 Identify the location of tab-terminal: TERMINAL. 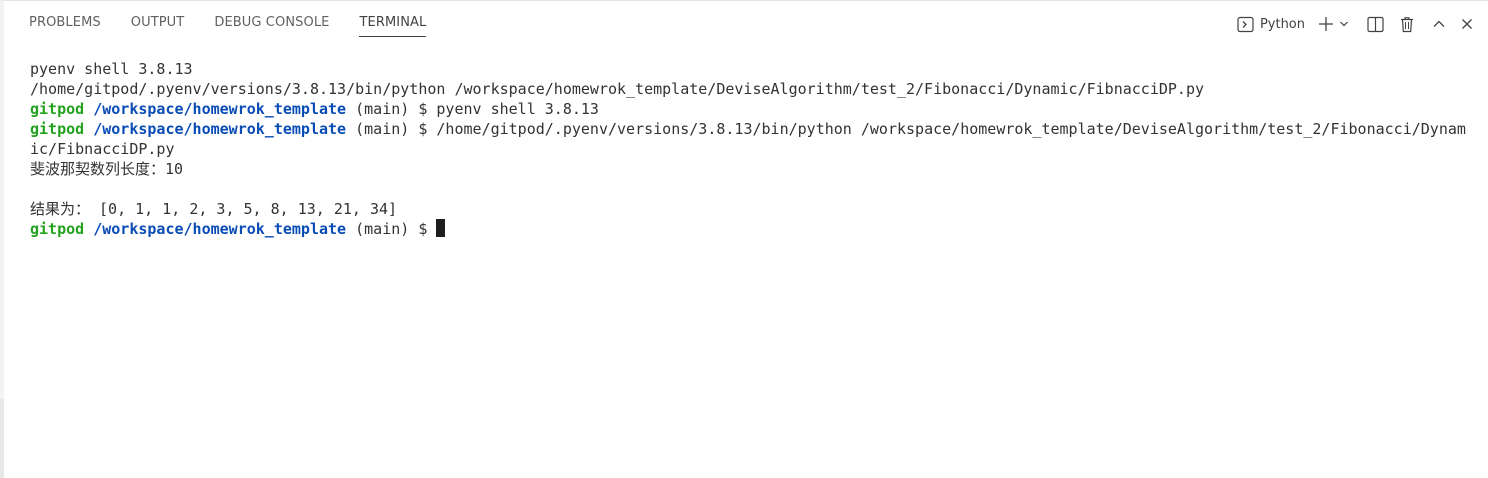
(393, 26).